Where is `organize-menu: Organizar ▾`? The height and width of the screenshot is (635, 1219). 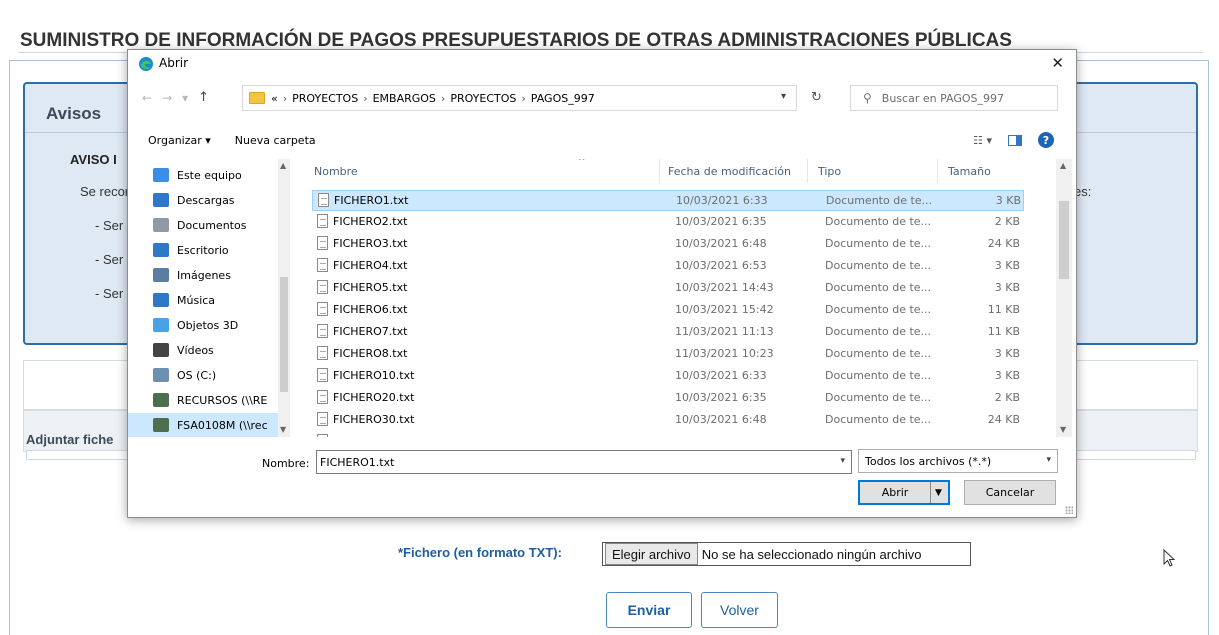
organize-menu: Organizar ▾ is located at coordinates (179, 140).